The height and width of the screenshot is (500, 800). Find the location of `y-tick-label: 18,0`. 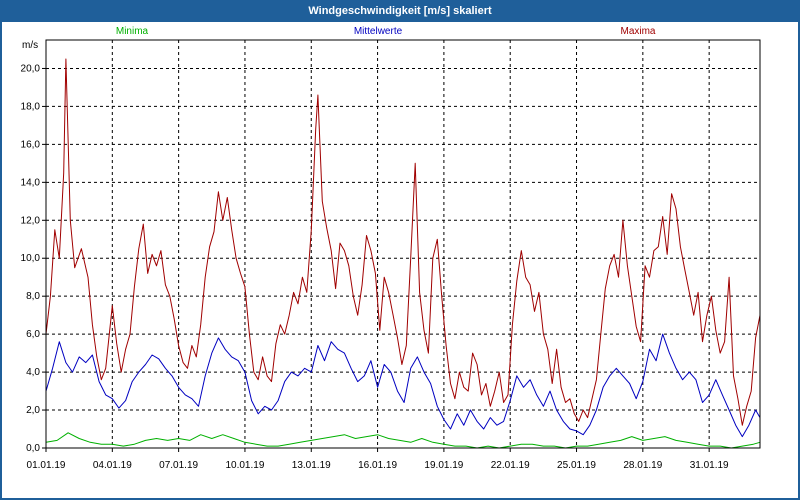

y-tick-label: 18,0 is located at coordinates (31, 106).